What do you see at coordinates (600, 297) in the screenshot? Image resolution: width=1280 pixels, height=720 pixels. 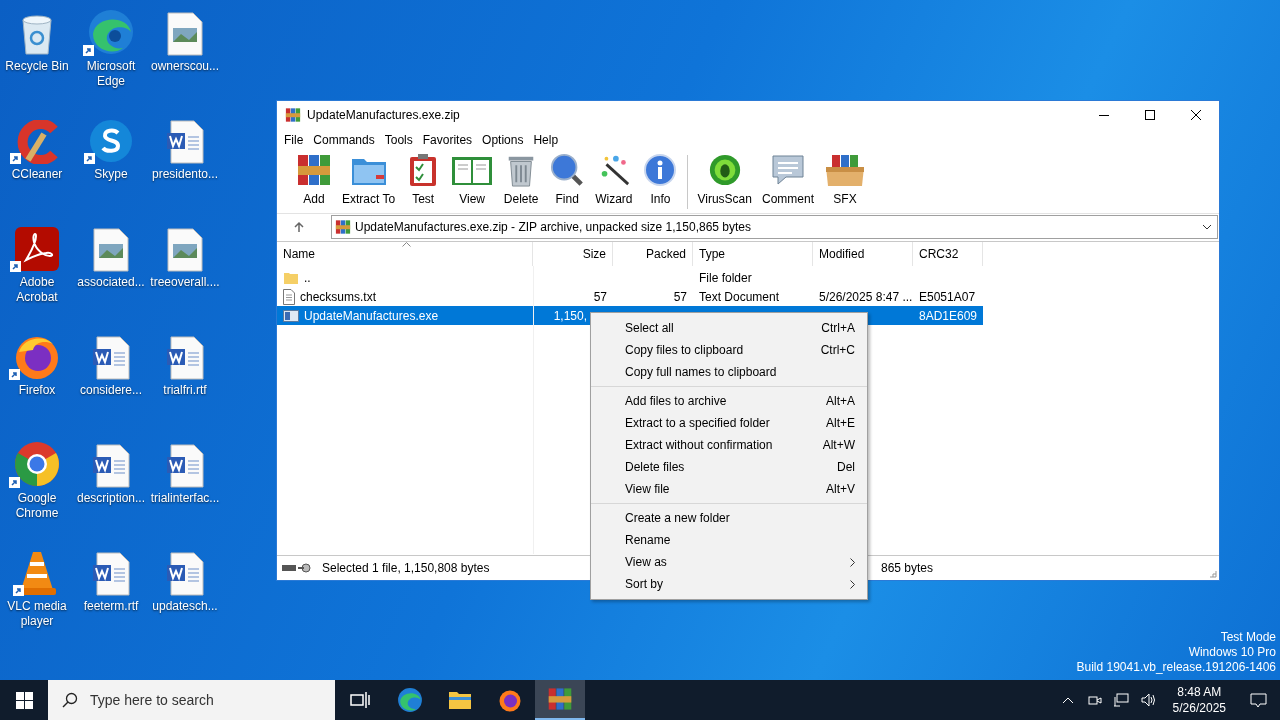 I see `cell-text: 57` at bounding box center [600, 297].